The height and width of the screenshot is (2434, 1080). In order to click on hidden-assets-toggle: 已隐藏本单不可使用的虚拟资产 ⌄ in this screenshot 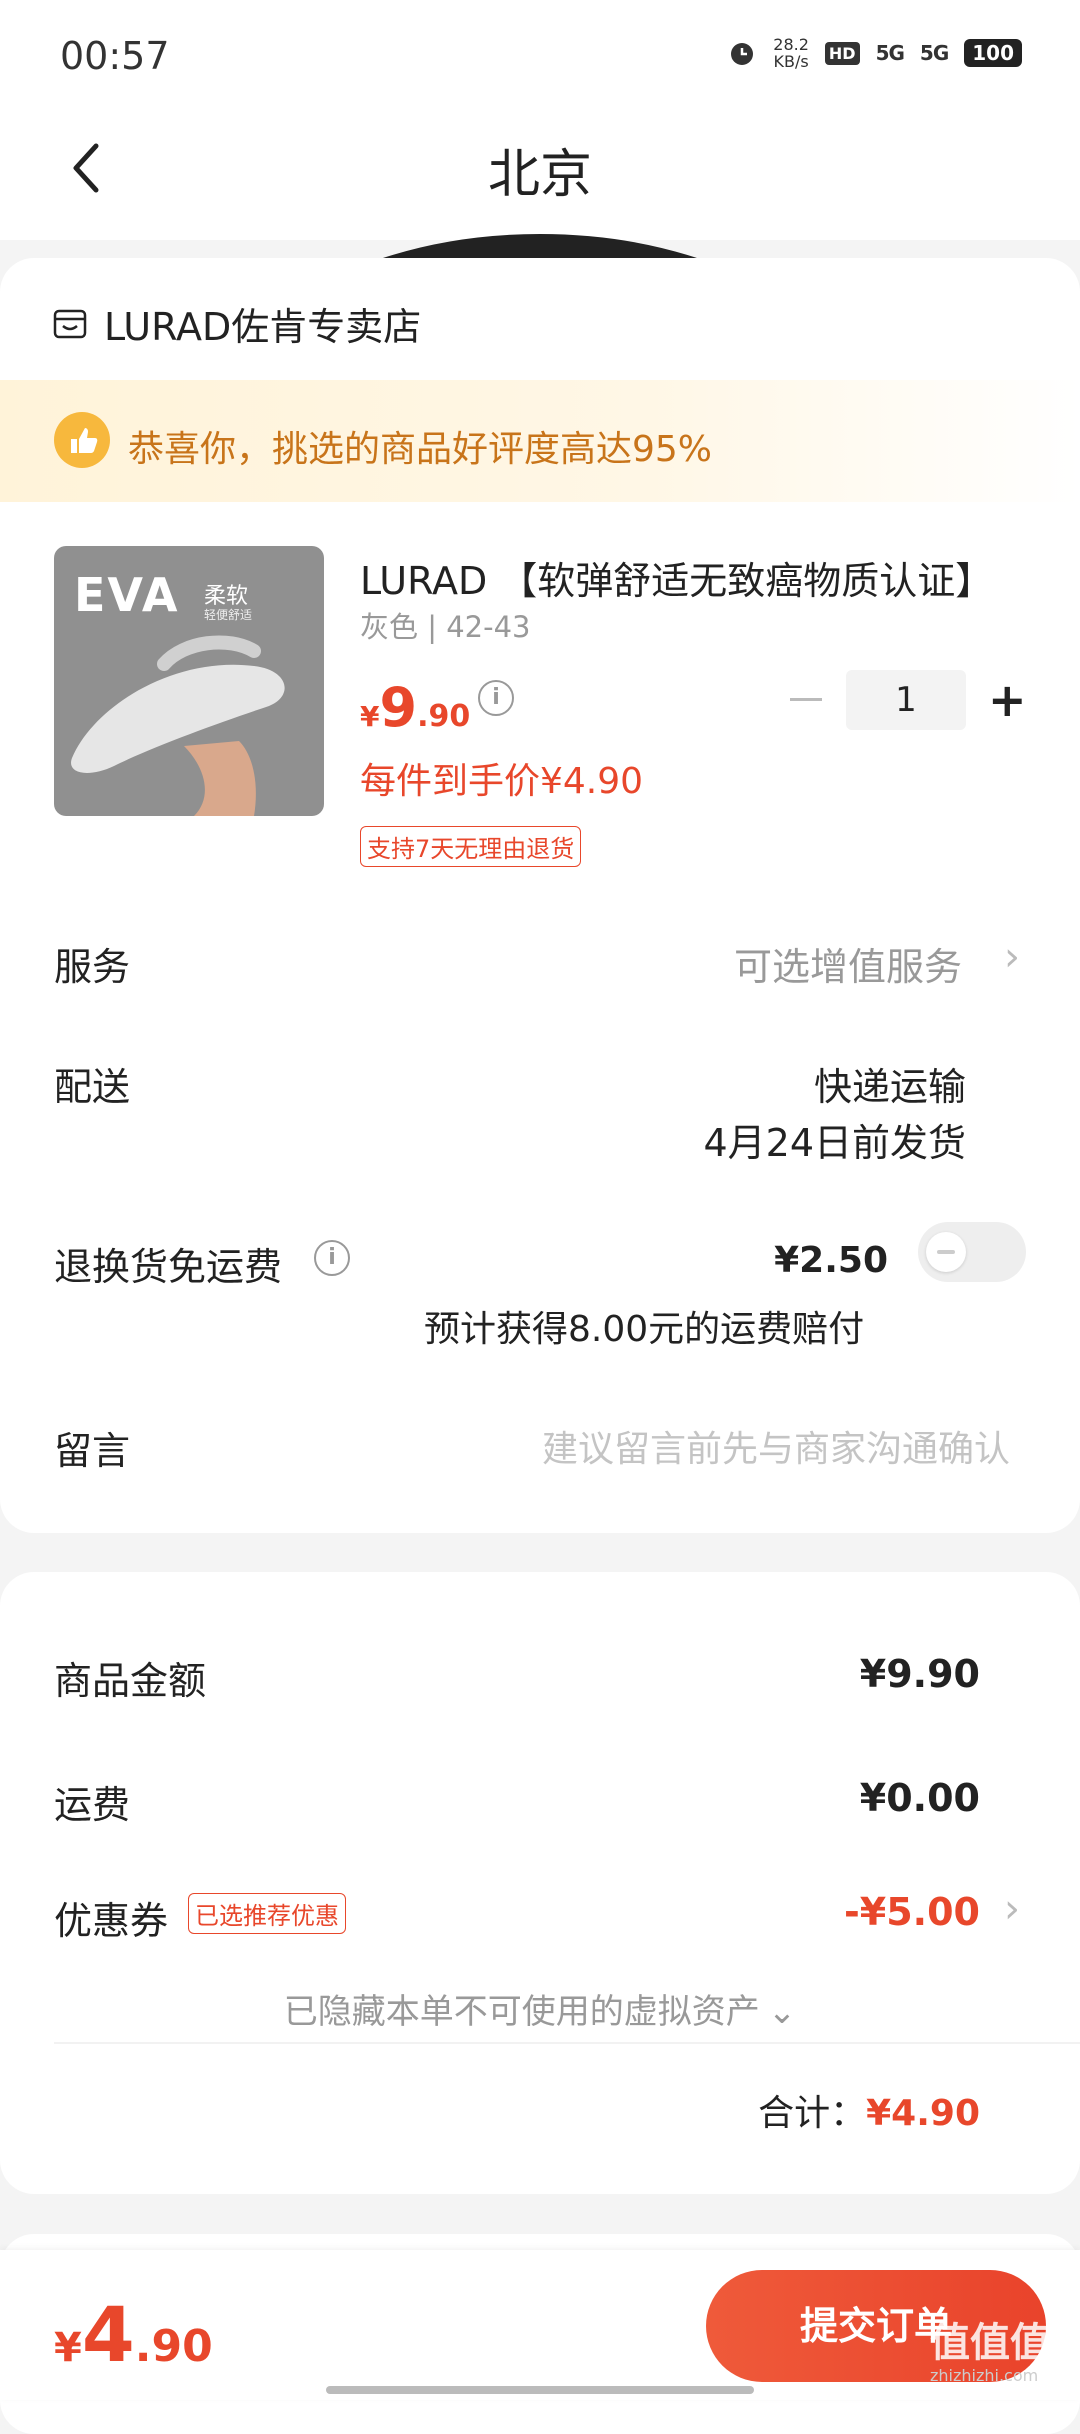, I will do `click(540, 2008)`.